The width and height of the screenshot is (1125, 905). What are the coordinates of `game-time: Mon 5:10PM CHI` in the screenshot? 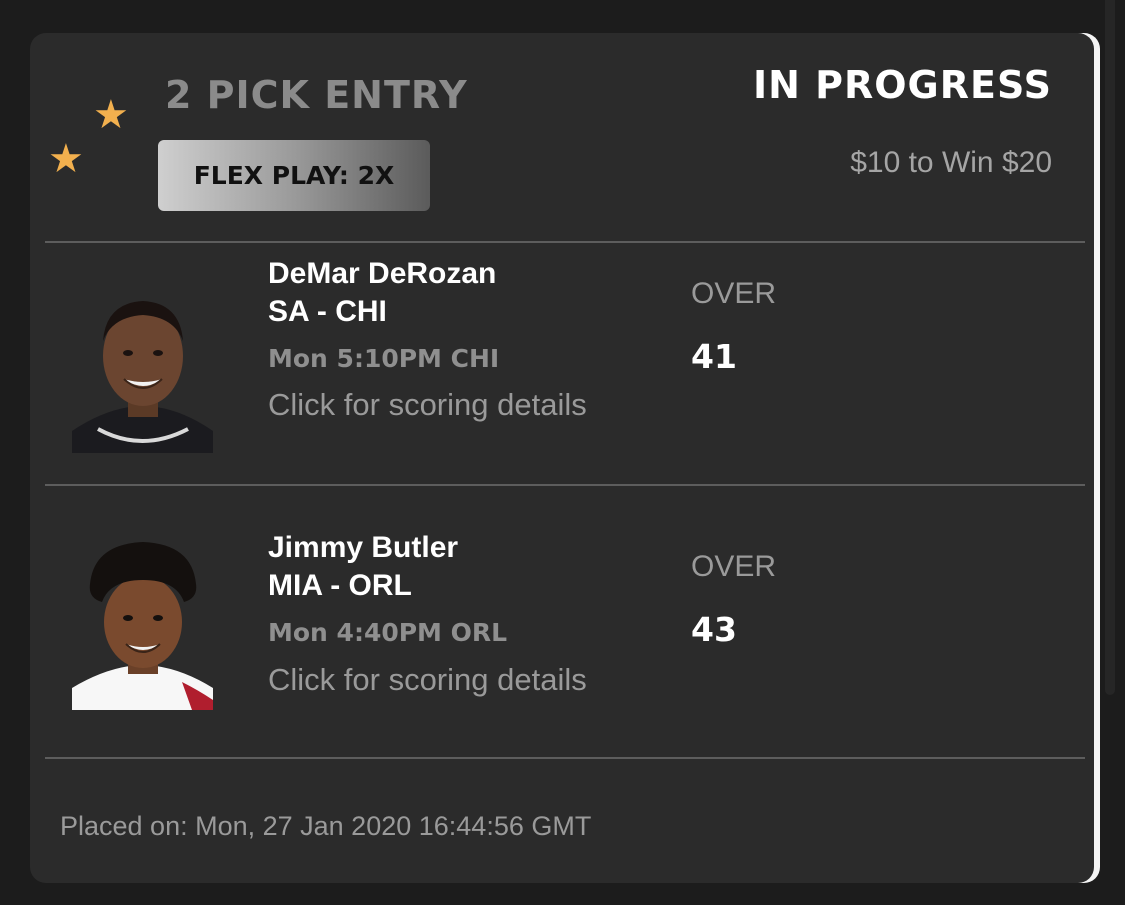 It's located at (384, 358).